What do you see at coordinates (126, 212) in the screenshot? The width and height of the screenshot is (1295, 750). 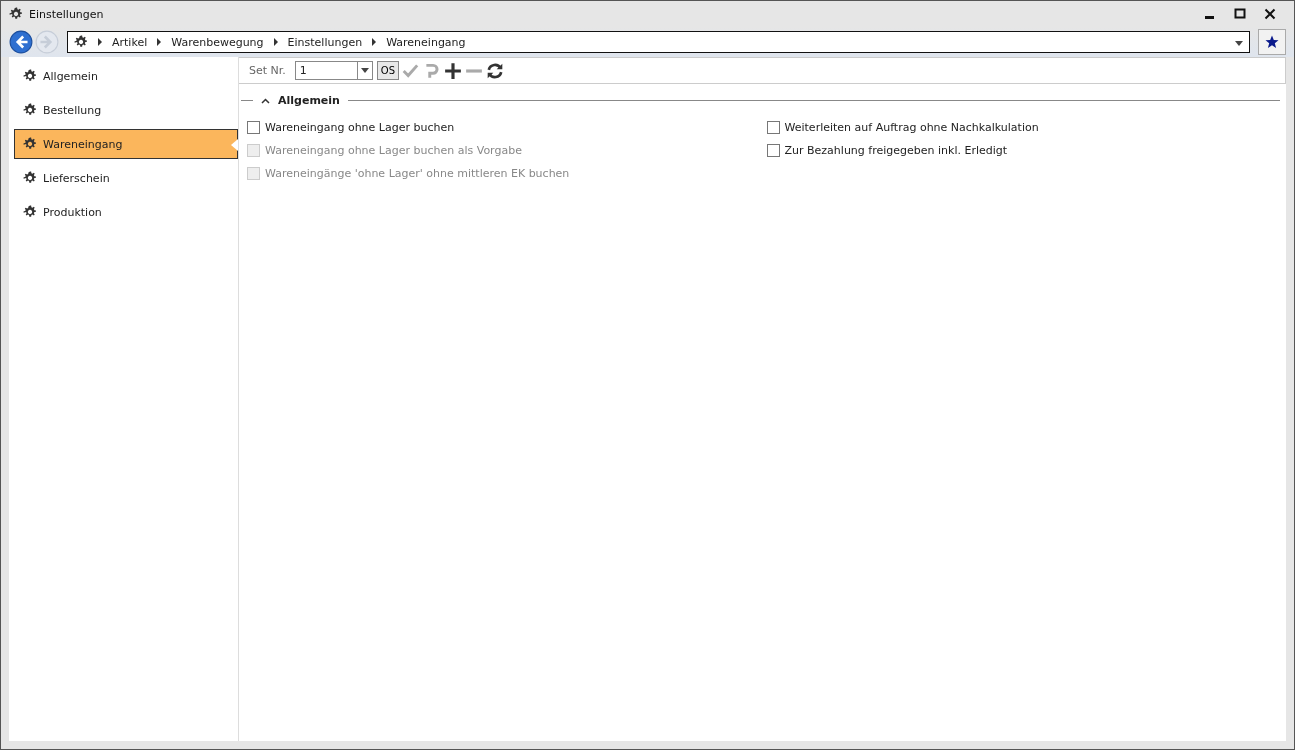 I see `sidebar-item: Produktion` at bounding box center [126, 212].